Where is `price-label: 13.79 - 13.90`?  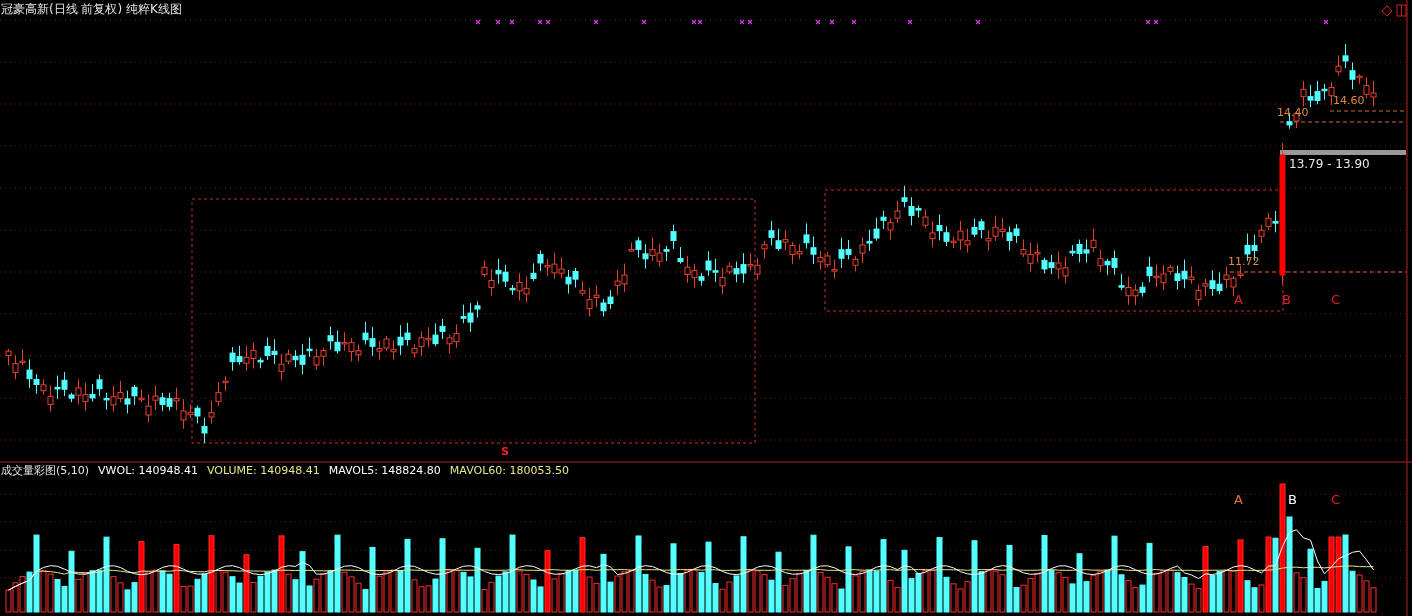 price-label: 13.79 - 13.90 is located at coordinates (1329, 164).